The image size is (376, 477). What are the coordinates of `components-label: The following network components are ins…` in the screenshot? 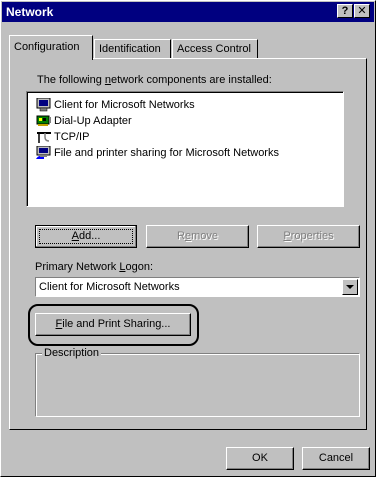 It's located at (154, 80).